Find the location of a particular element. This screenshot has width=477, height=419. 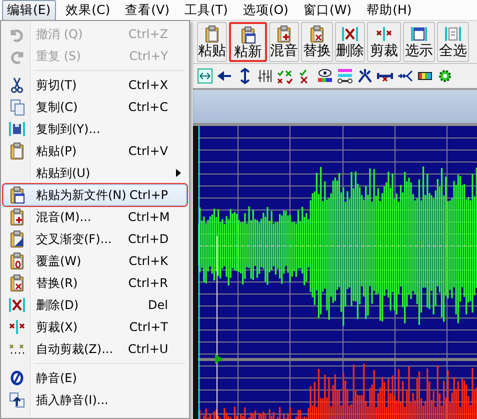

submenu-arrow-icon is located at coordinates (178, 173).